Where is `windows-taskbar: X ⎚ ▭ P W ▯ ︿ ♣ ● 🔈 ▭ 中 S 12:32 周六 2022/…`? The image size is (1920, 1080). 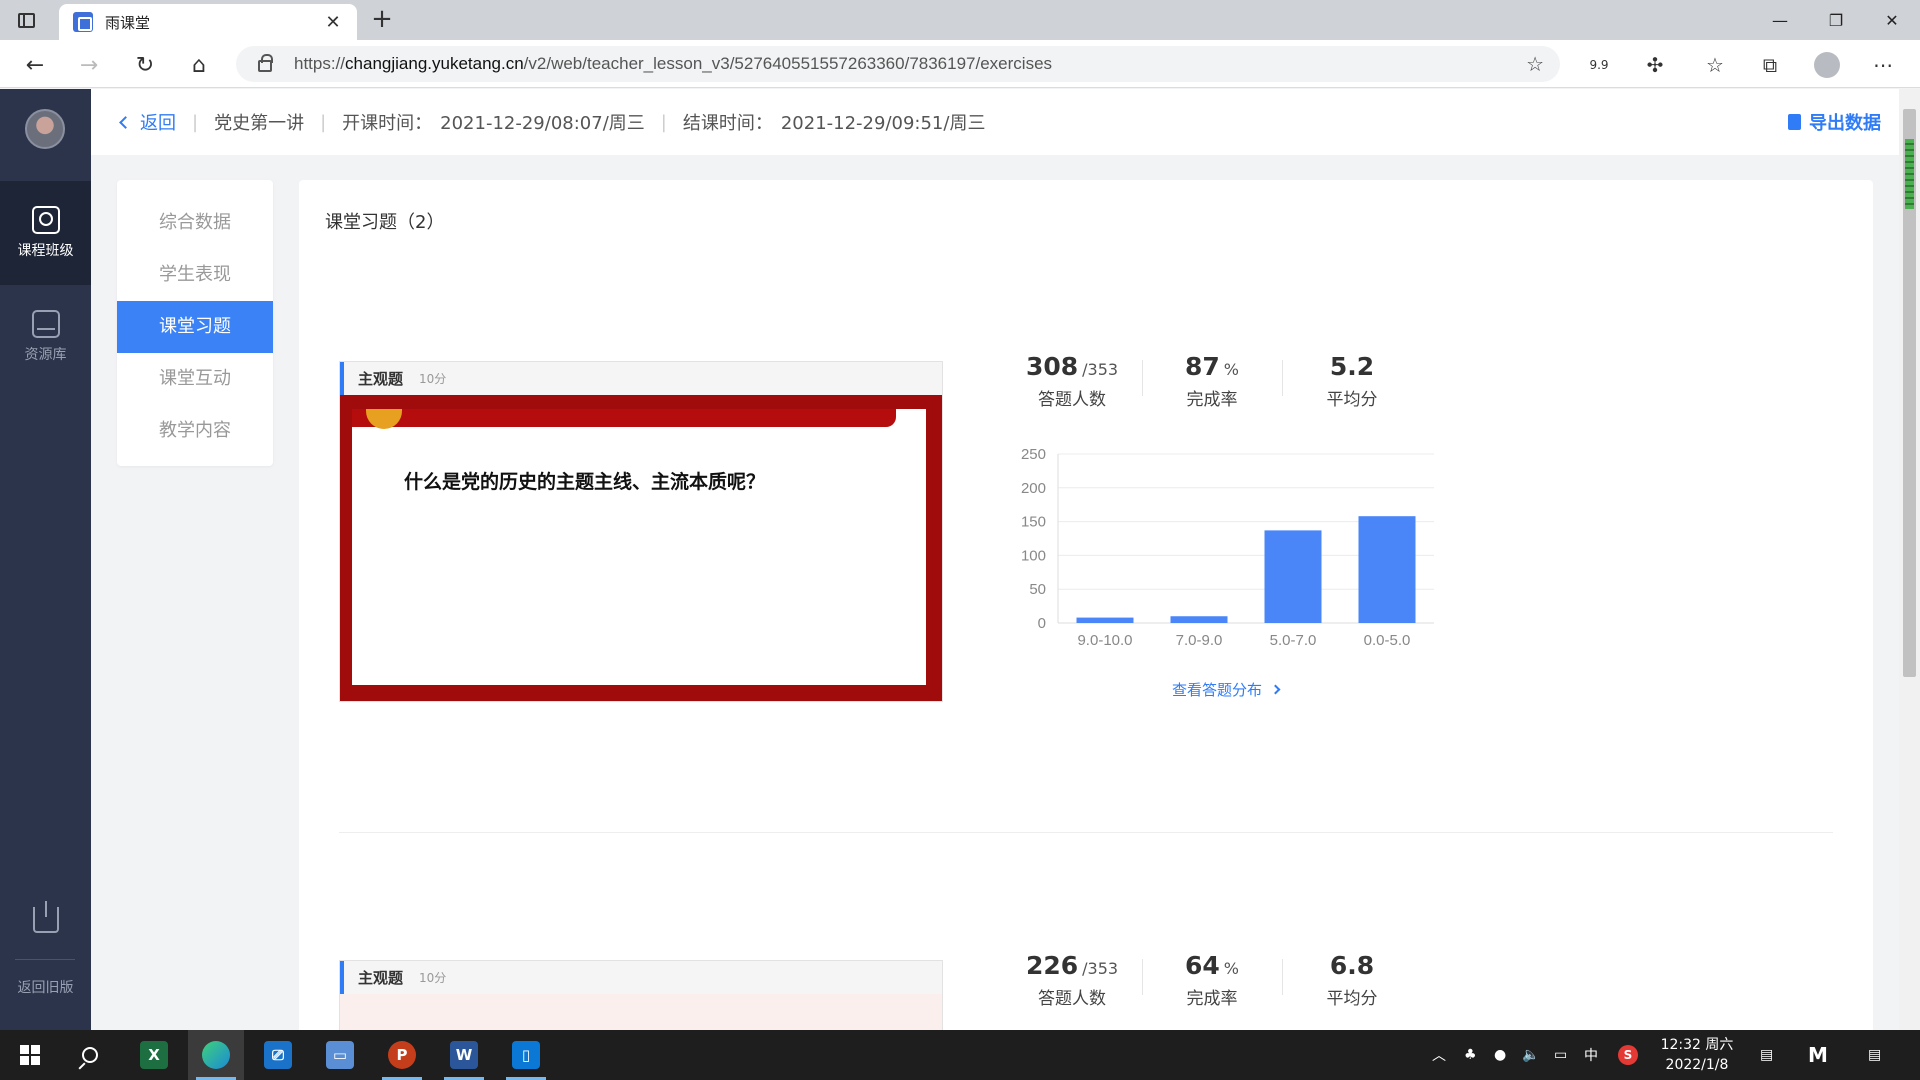
windows-taskbar: X ⎚ ▭ P W ▯ ︿ ♣ ● 🔈 ▭ 中 S 12:32 周六 2022/… is located at coordinates (960, 1055).